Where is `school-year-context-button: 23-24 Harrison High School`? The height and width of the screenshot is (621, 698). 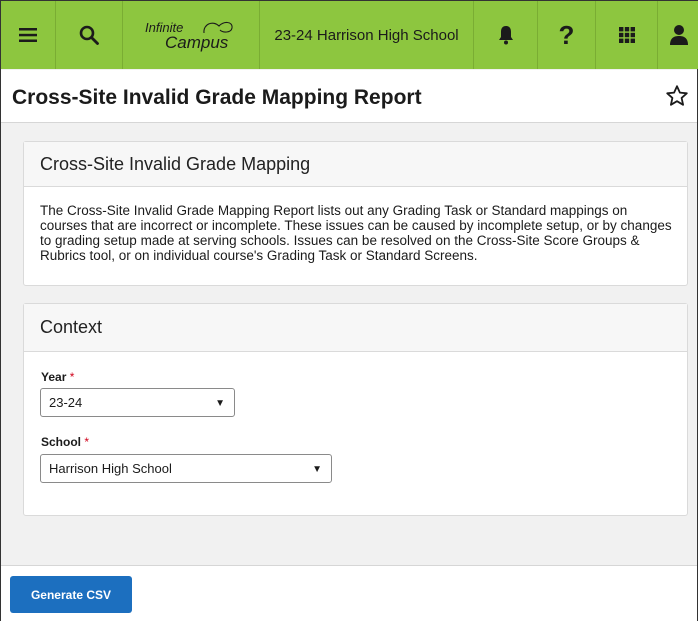
school-year-context-button: 23-24 Harrison High School is located at coordinates (367, 35).